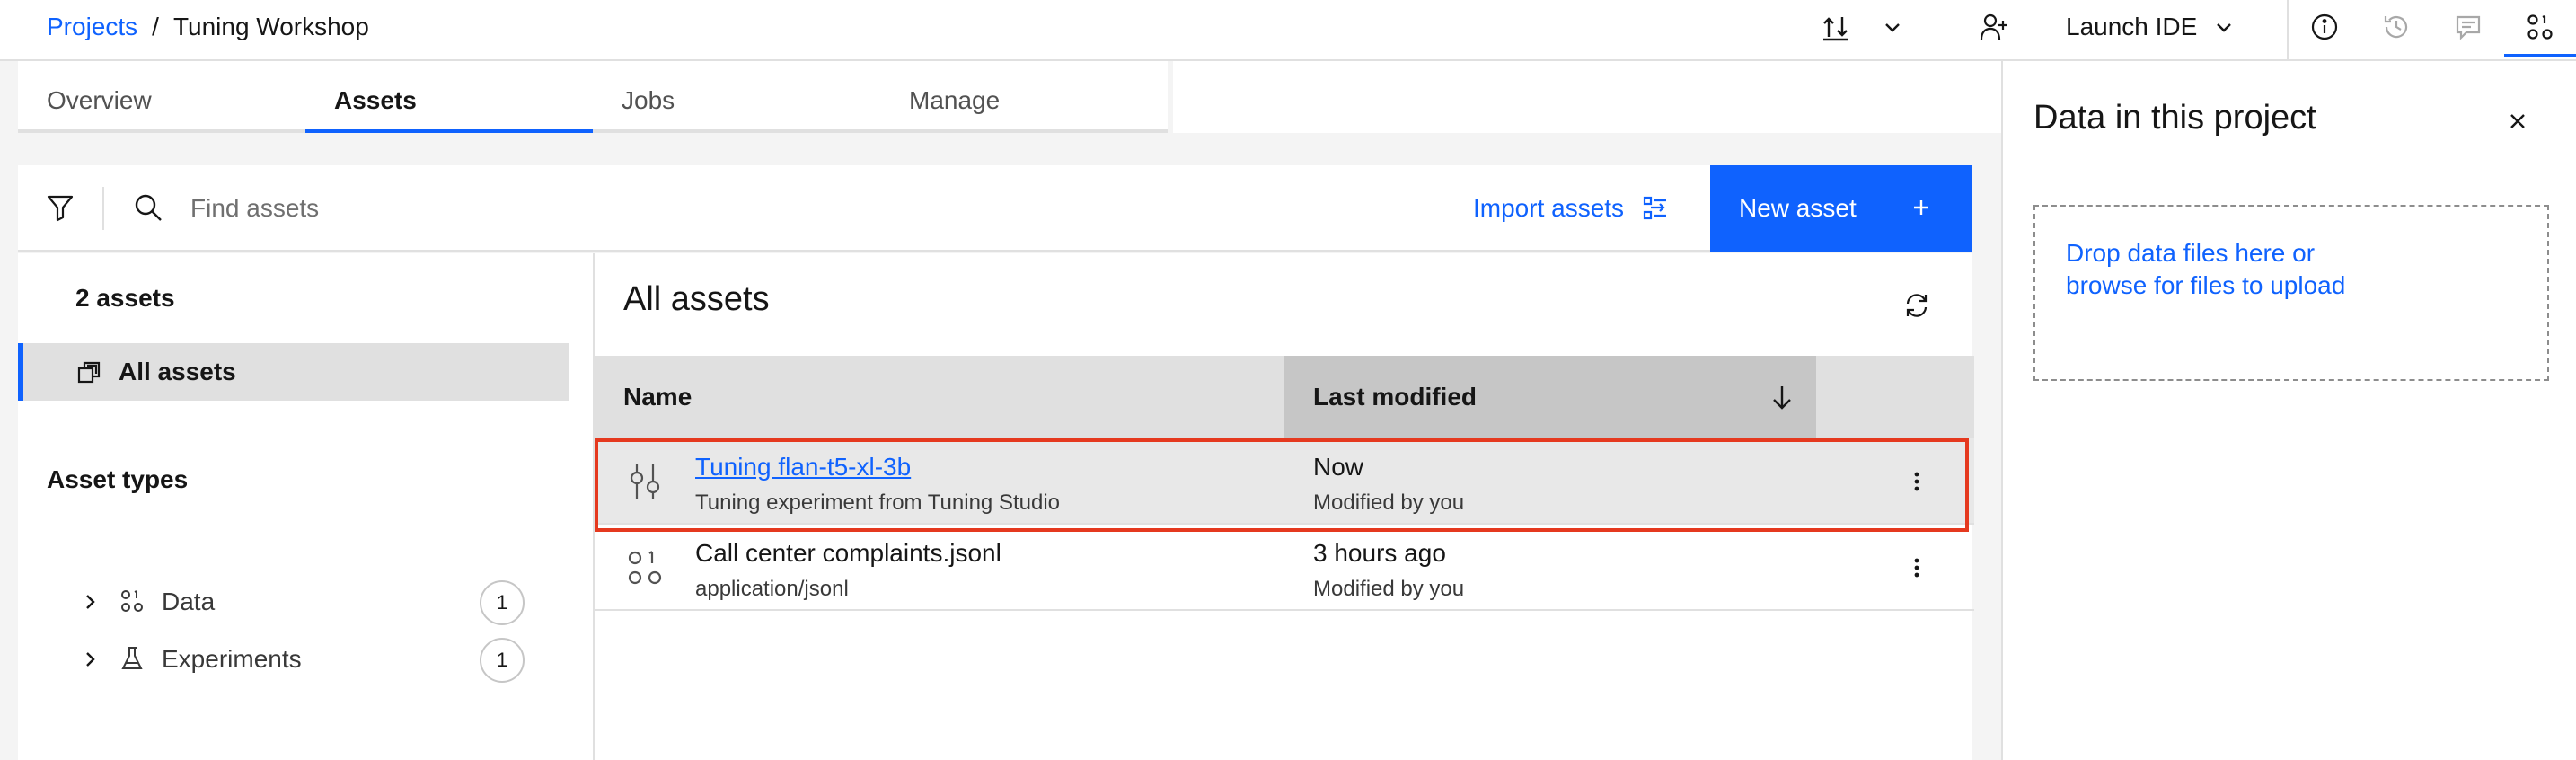 This screenshot has height=760, width=2576. I want to click on history-button, so click(2396, 27).